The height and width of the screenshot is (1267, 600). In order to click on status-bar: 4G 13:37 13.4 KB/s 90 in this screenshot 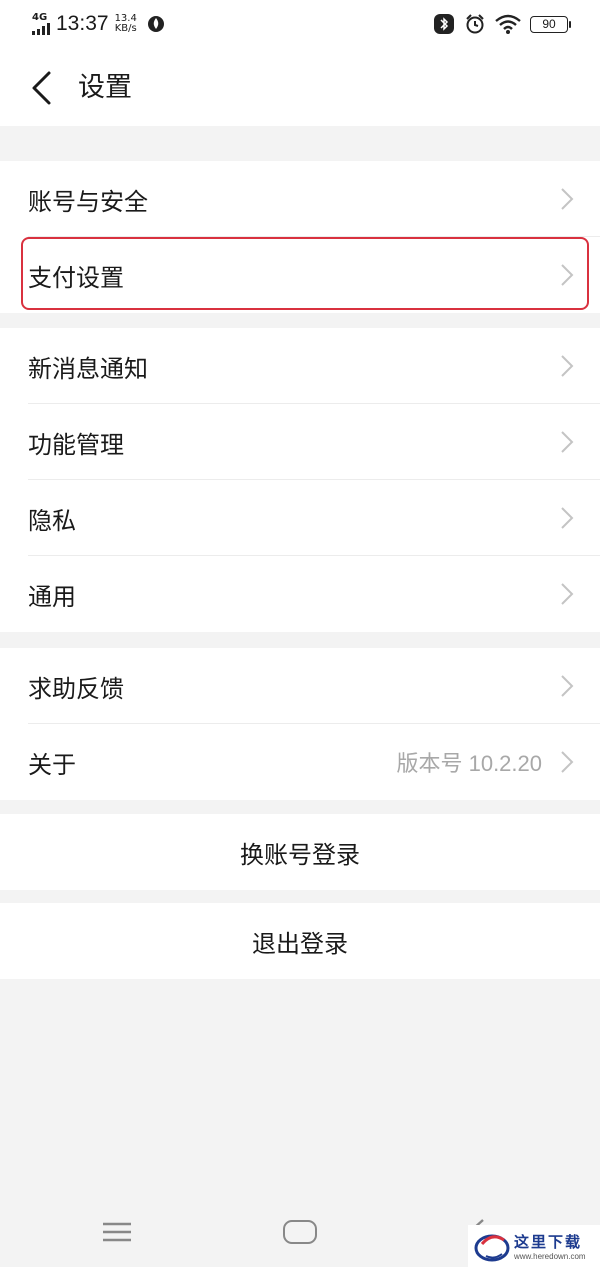, I will do `click(300, 25)`.